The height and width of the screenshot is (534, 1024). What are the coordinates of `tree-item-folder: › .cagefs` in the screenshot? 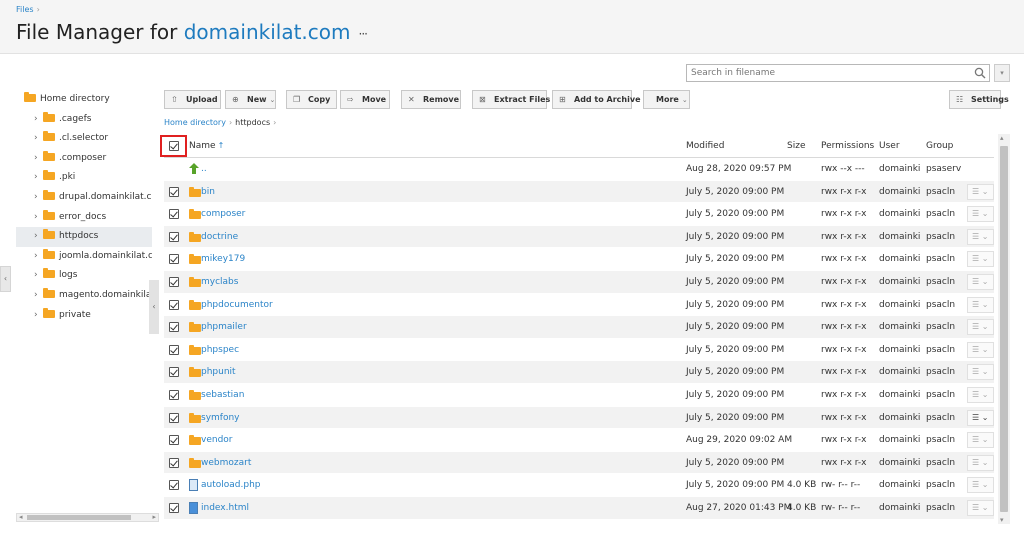 It's located at (84, 120).